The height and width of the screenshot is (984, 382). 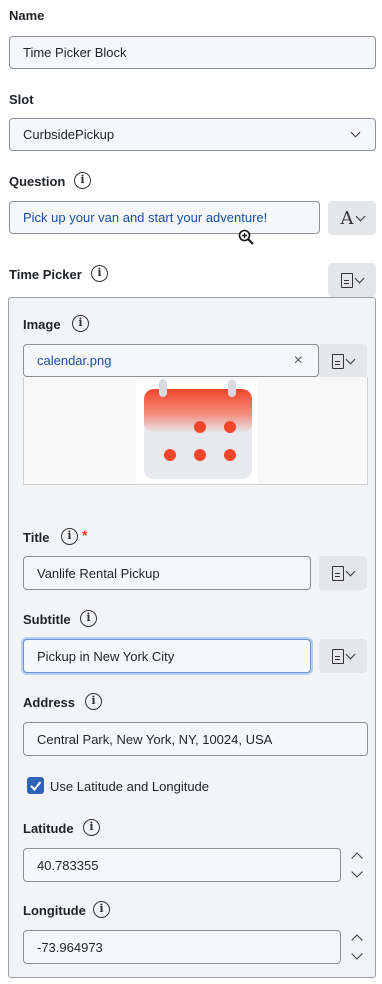 What do you see at coordinates (42, 324) in the screenshot?
I see `image-label: Image` at bounding box center [42, 324].